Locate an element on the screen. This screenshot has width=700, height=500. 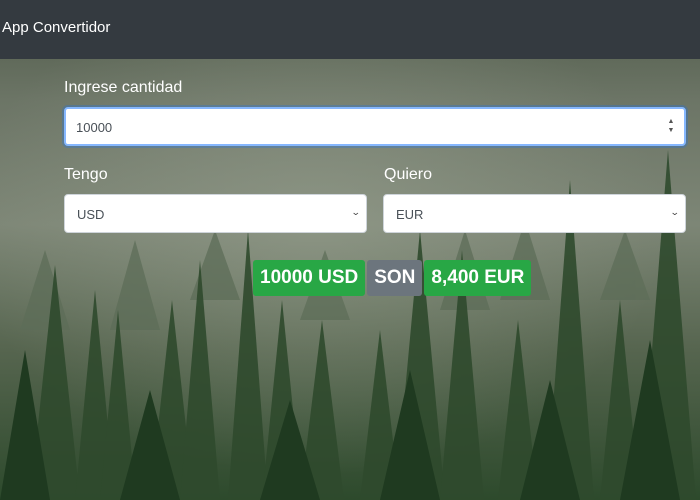
conversion-result: 10000 USD SON 8,400 EUR is located at coordinates (393, 278).